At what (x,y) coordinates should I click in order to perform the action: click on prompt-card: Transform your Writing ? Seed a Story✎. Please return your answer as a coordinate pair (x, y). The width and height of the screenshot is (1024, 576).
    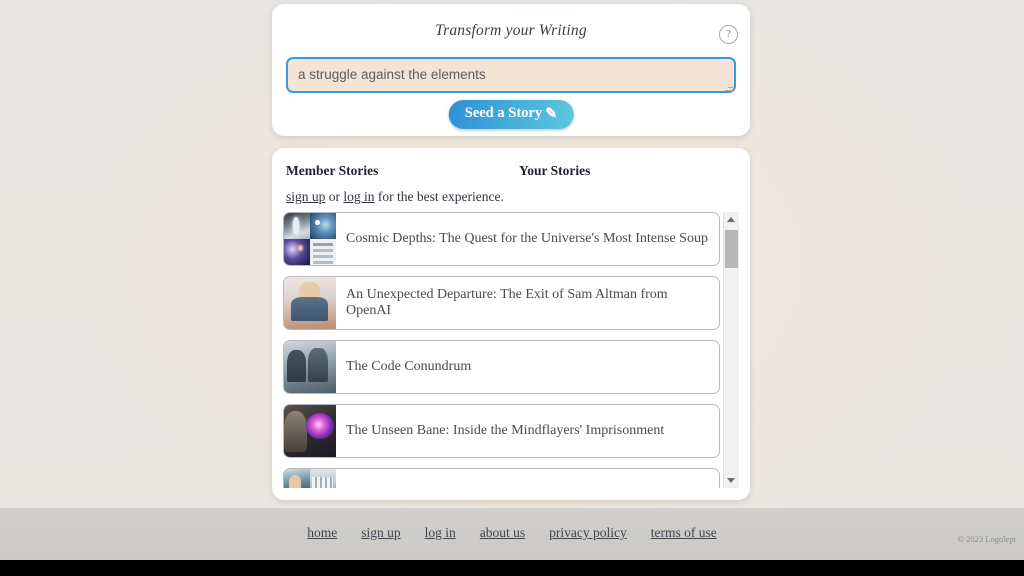
    Looking at the image, I should click on (511, 70).